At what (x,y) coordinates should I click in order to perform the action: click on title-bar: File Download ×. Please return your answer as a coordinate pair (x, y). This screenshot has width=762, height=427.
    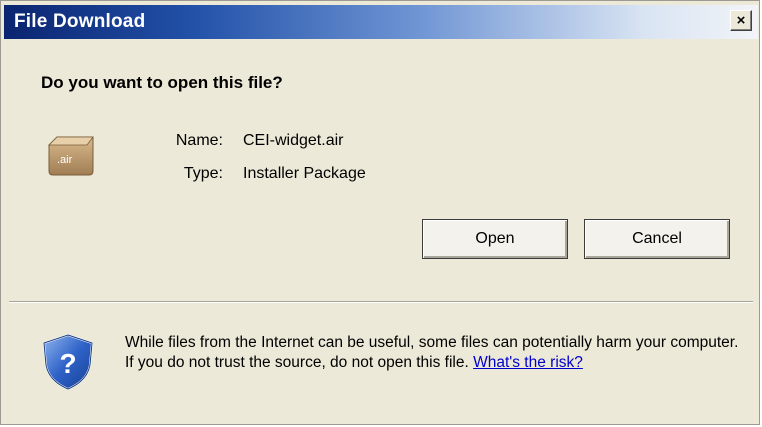
    Looking at the image, I should click on (381, 22).